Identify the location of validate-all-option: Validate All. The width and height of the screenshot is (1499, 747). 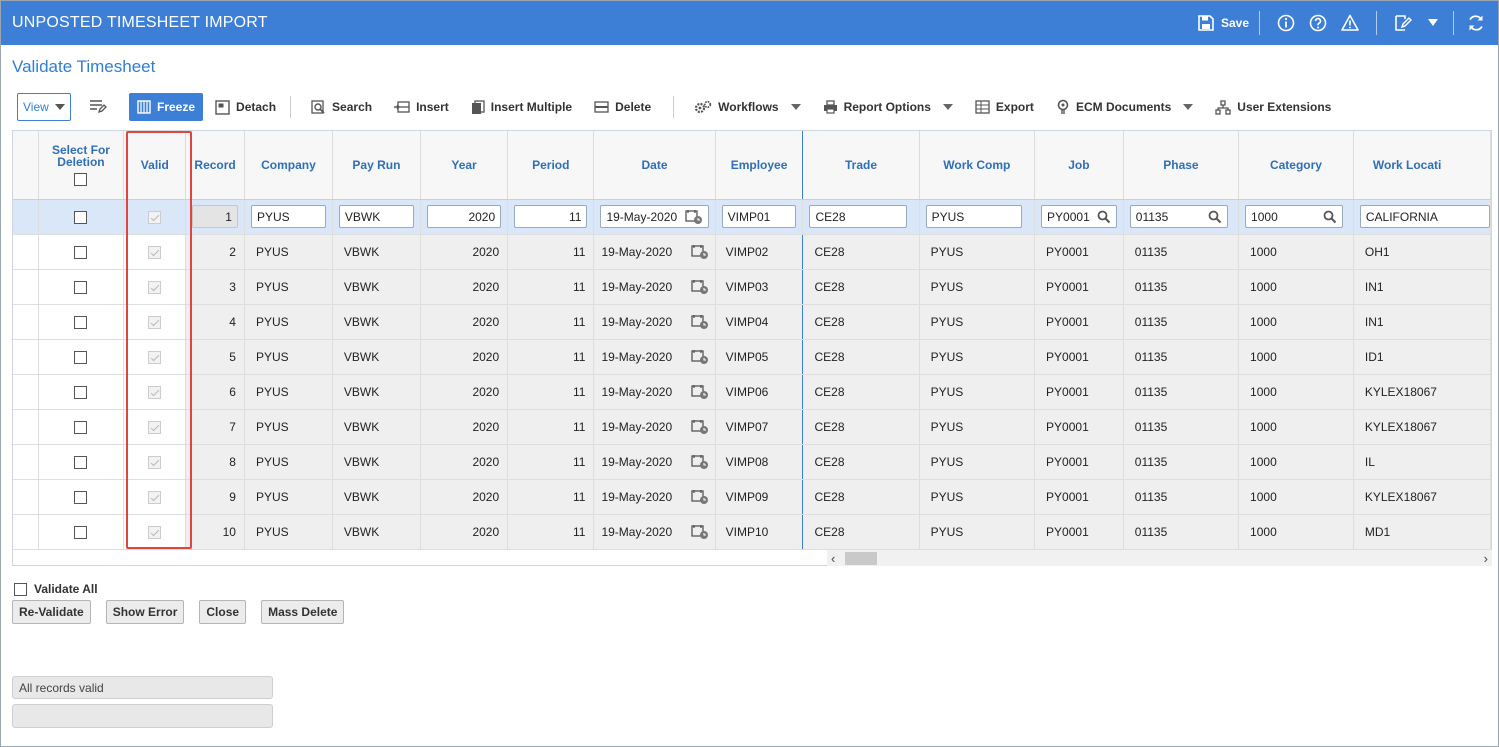
(56, 589).